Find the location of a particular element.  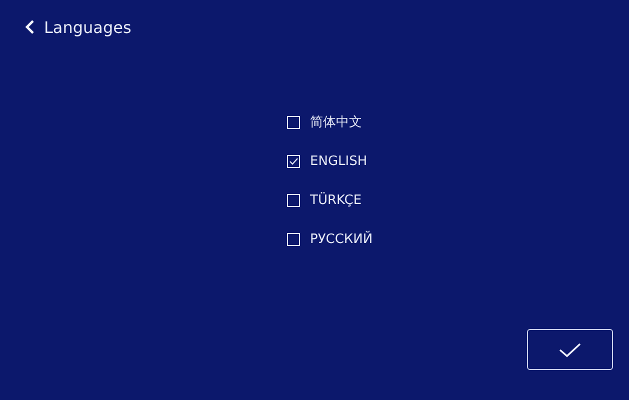

screen-title: Languages is located at coordinates (88, 27).